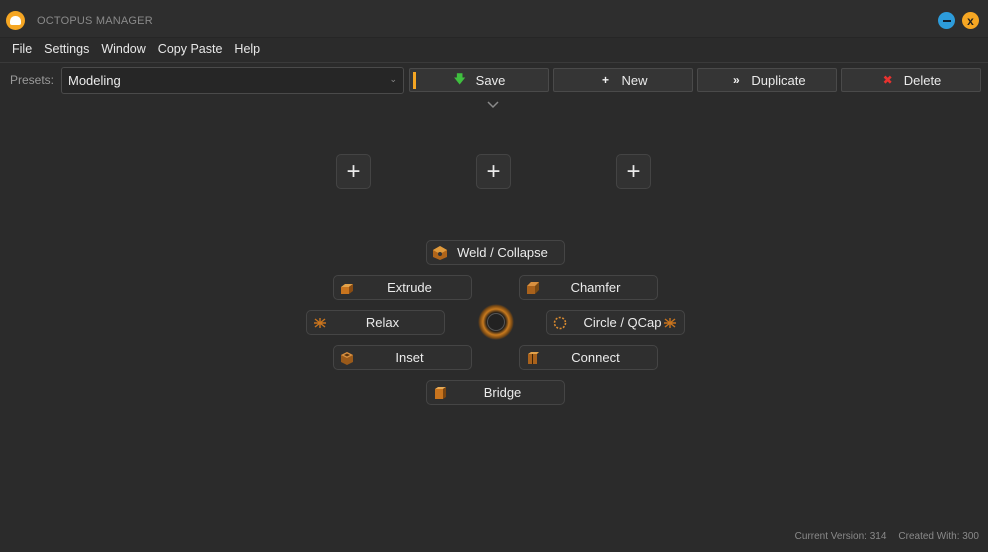 The height and width of the screenshot is (552, 988). What do you see at coordinates (440, 393) in the screenshot?
I see `bridge-icon` at bounding box center [440, 393].